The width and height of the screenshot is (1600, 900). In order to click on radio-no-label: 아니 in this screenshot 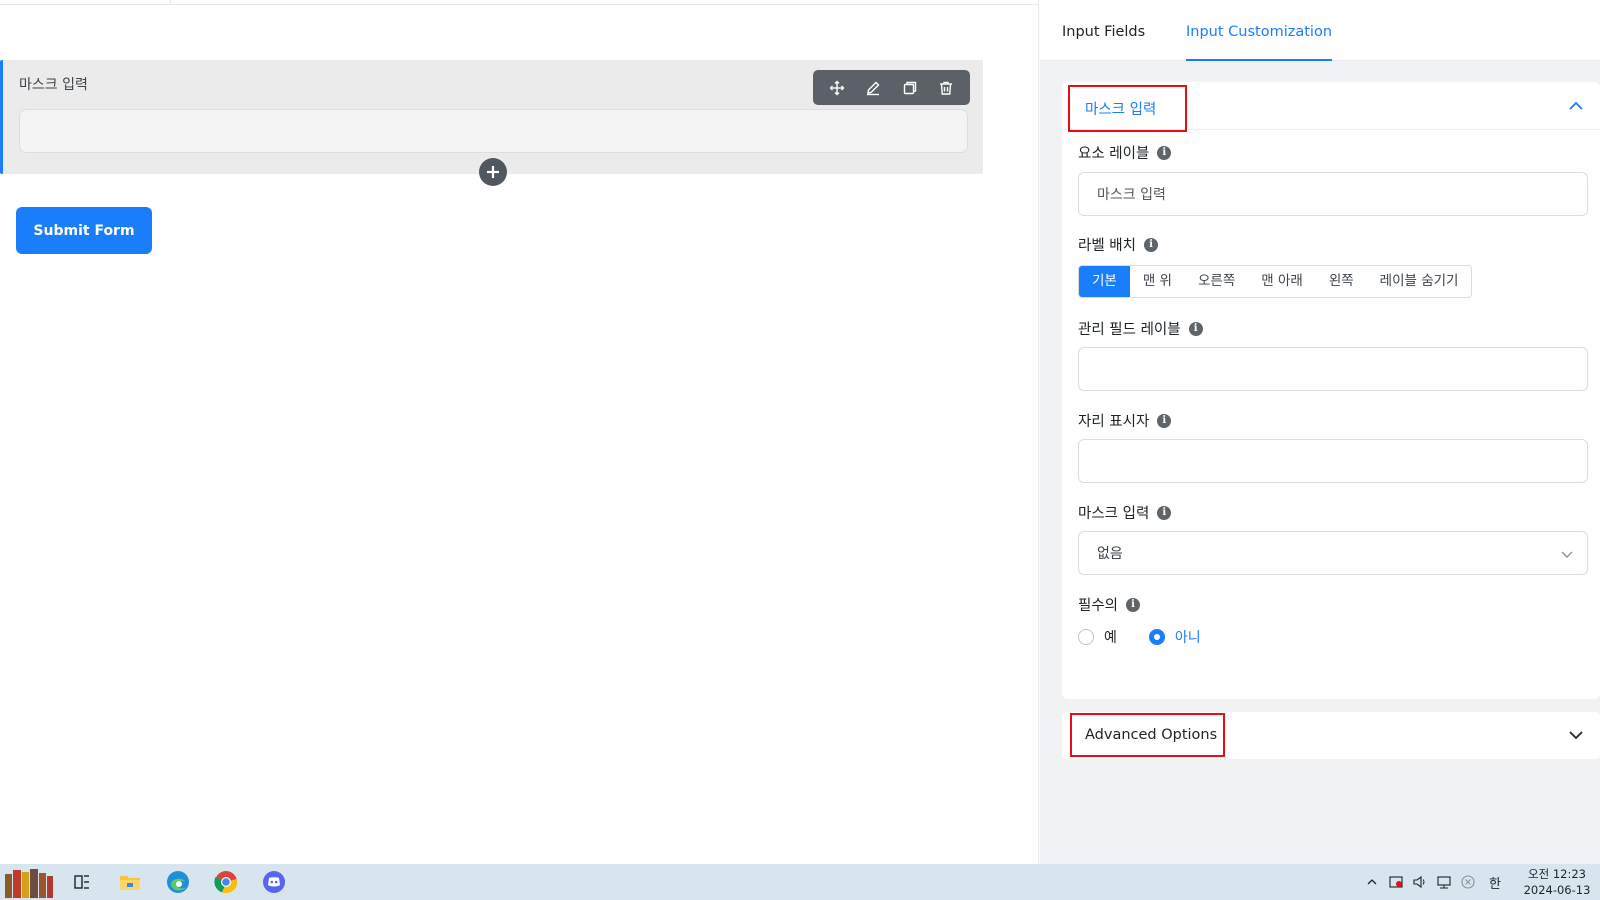, I will do `click(1187, 638)`.